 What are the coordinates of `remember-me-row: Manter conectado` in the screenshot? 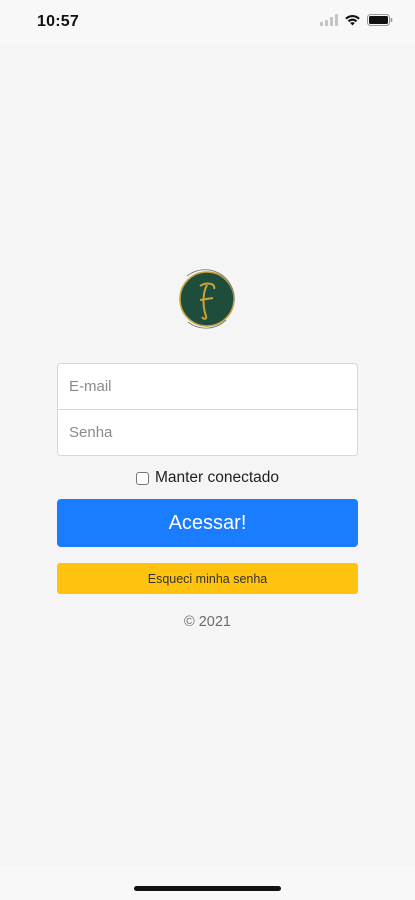 It's located at (207, 478).